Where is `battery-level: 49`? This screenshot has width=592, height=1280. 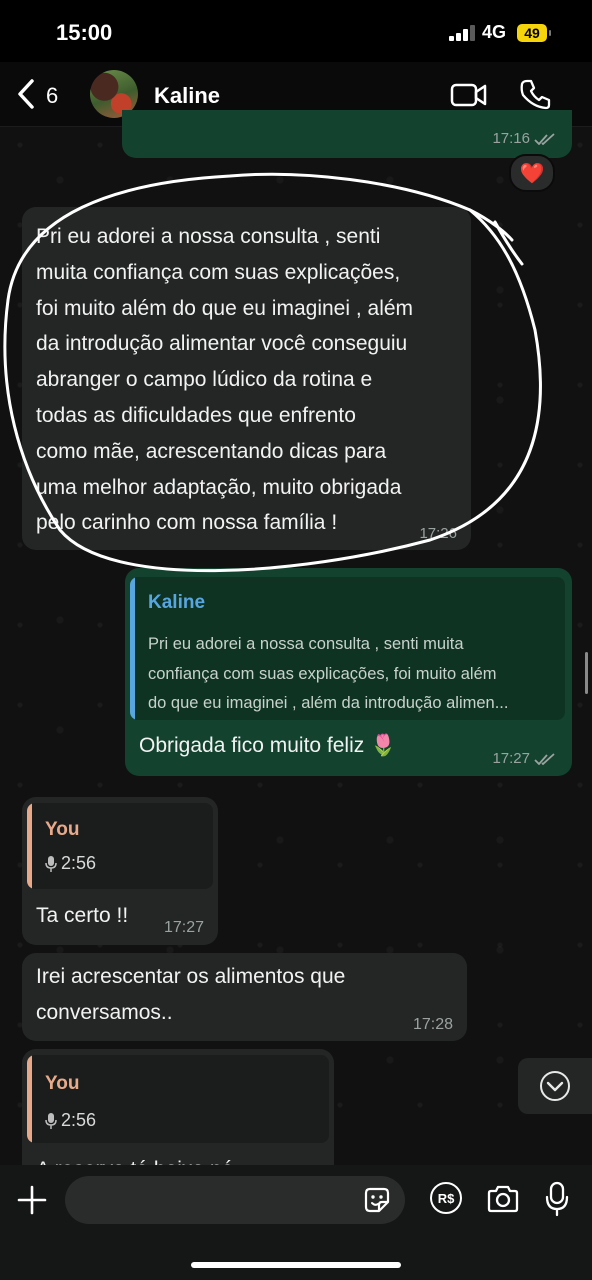
battery-level: 49 is located at coordinates (532, 33).